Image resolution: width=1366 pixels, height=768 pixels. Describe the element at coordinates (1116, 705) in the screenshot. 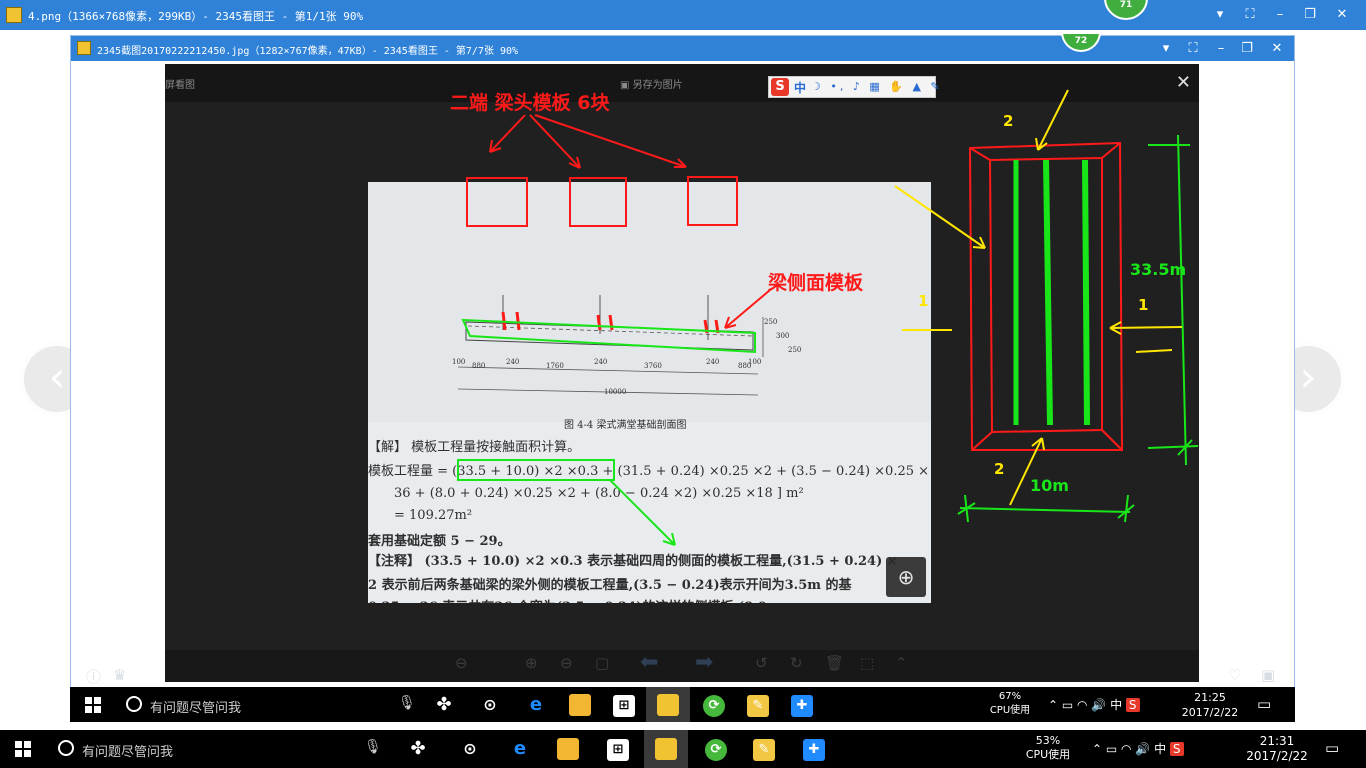

I see `ime-indicator: 中` at that location.